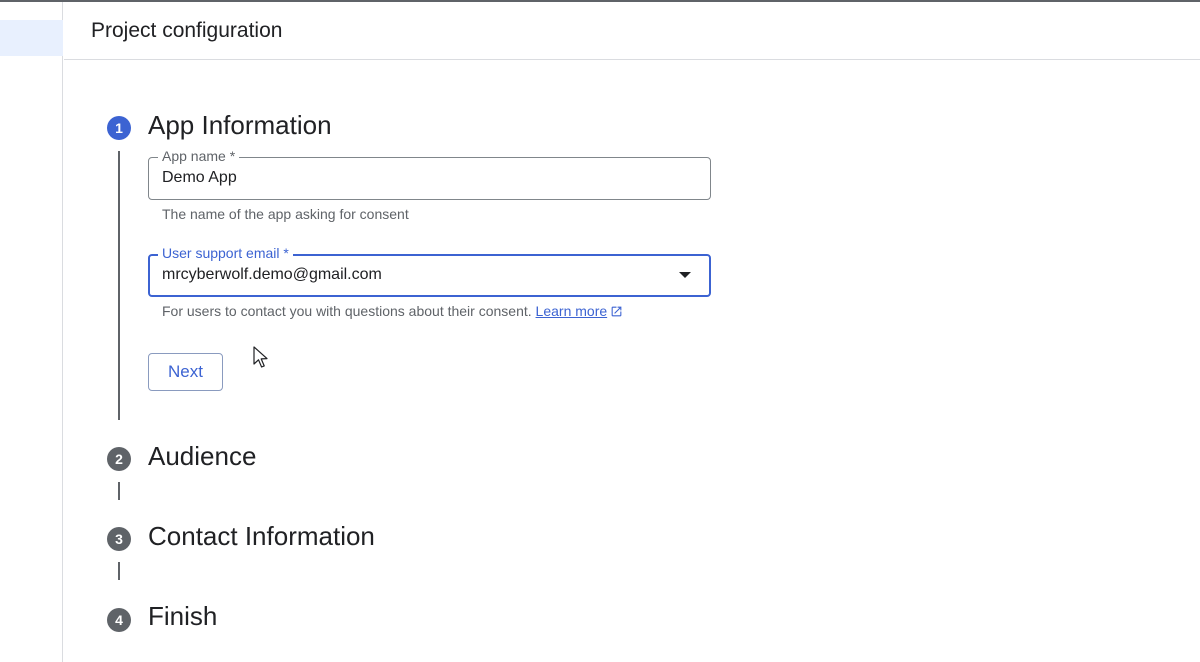  I want to click on step-3-connector, so click(119, 571).